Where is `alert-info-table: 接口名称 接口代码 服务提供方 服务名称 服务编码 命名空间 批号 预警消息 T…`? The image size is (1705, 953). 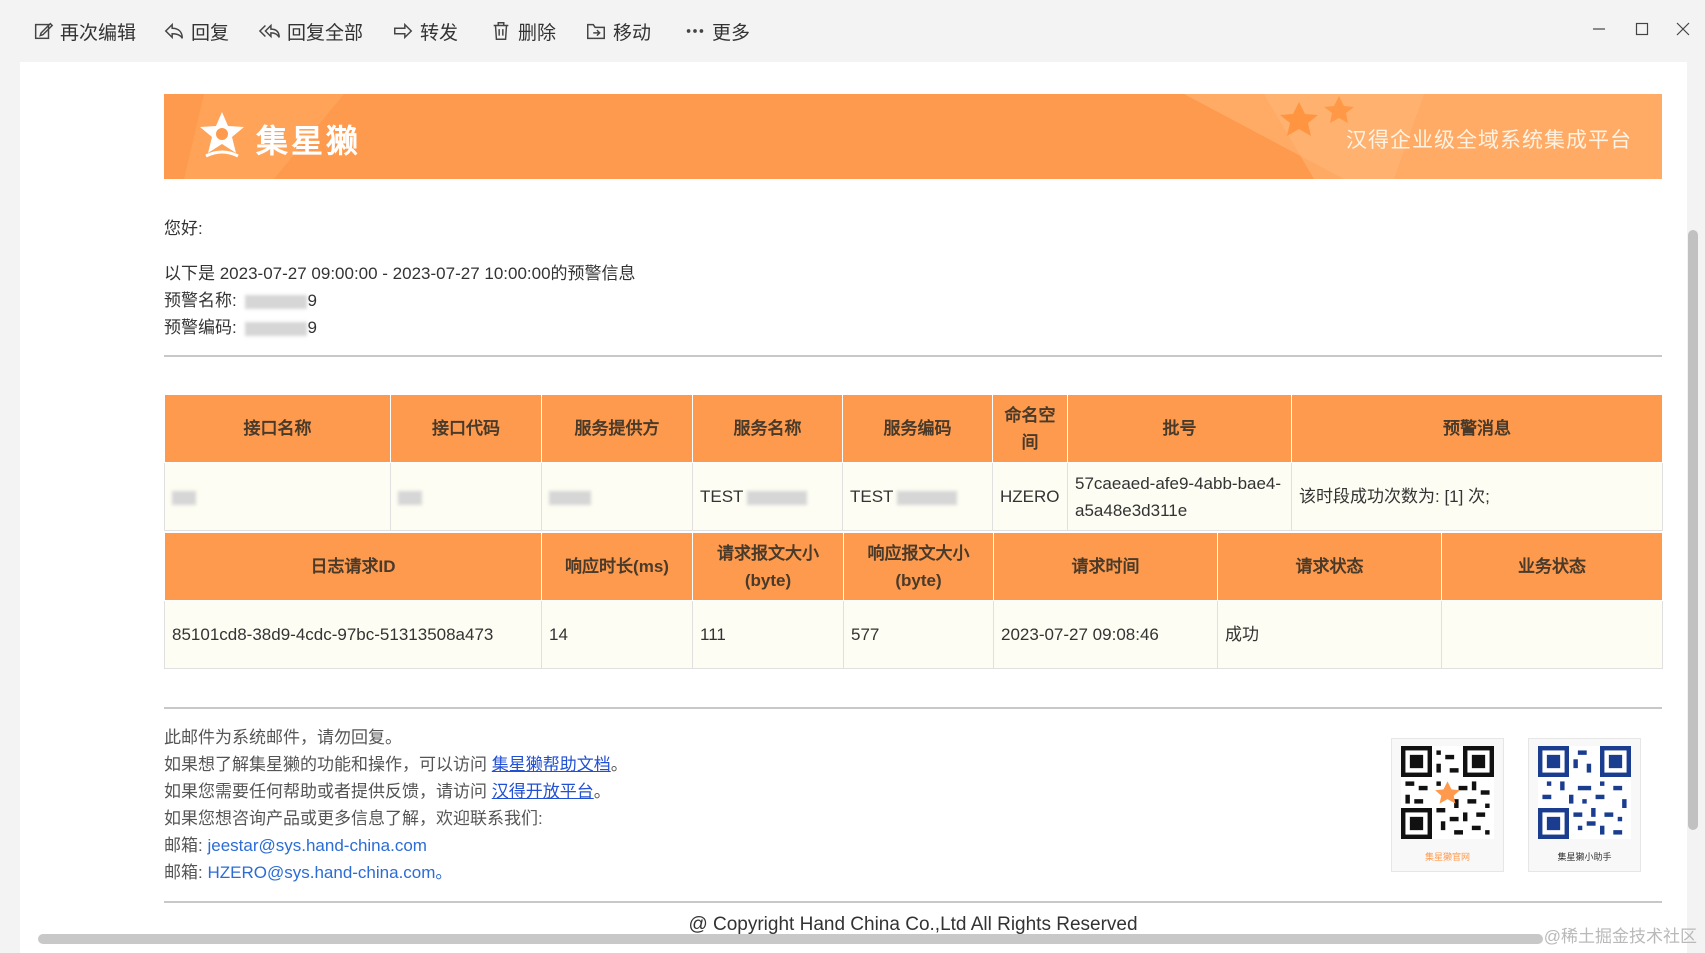
alert-info-table: 接口名称 接口代码 服务提供方 服务名称 服务编码 命名空间 批号 预警消息 T… is located at coordinates (913, 462).